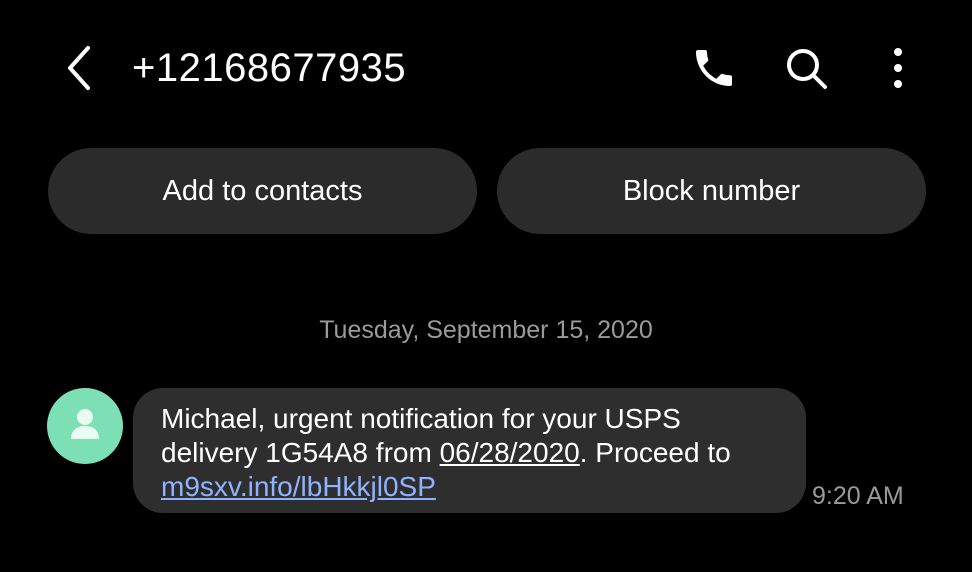  Describe the element at coordinates (858, 496) in the screenshot. I see `message-timestamp: 9:20 AM` at that location.